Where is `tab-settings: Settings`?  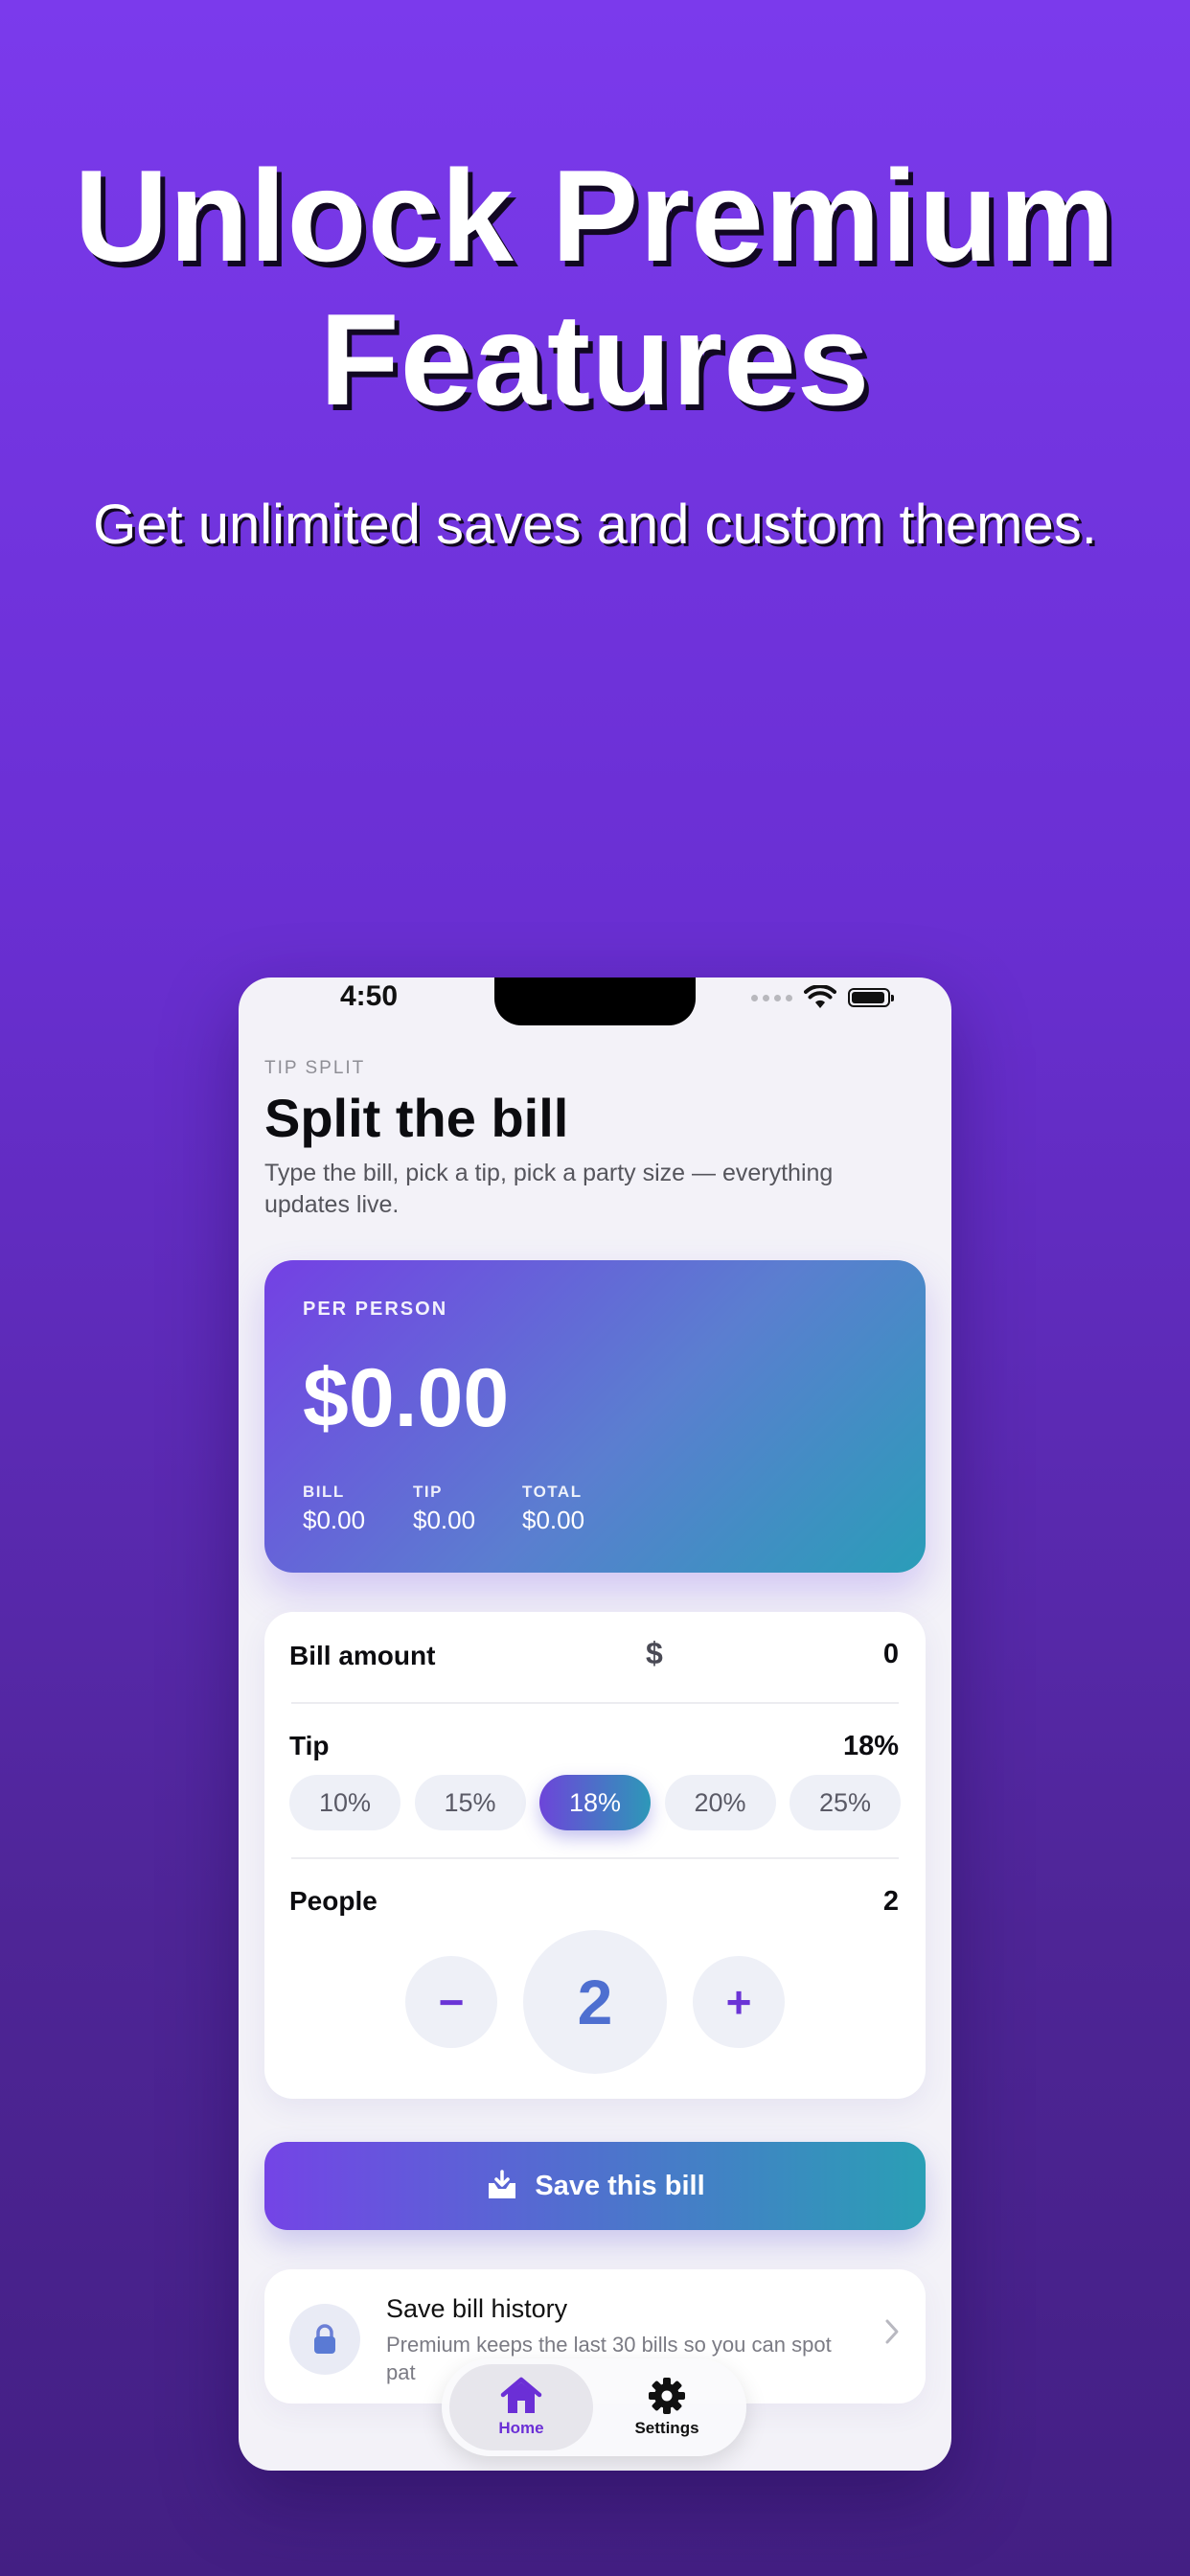 tab-settings: Settings is located at coordinates (667, 2407).